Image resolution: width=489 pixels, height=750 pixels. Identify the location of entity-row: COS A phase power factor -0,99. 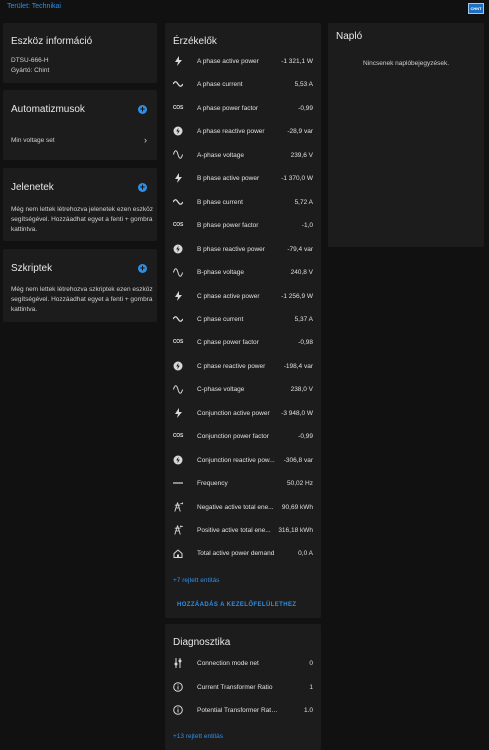
(243, 108).